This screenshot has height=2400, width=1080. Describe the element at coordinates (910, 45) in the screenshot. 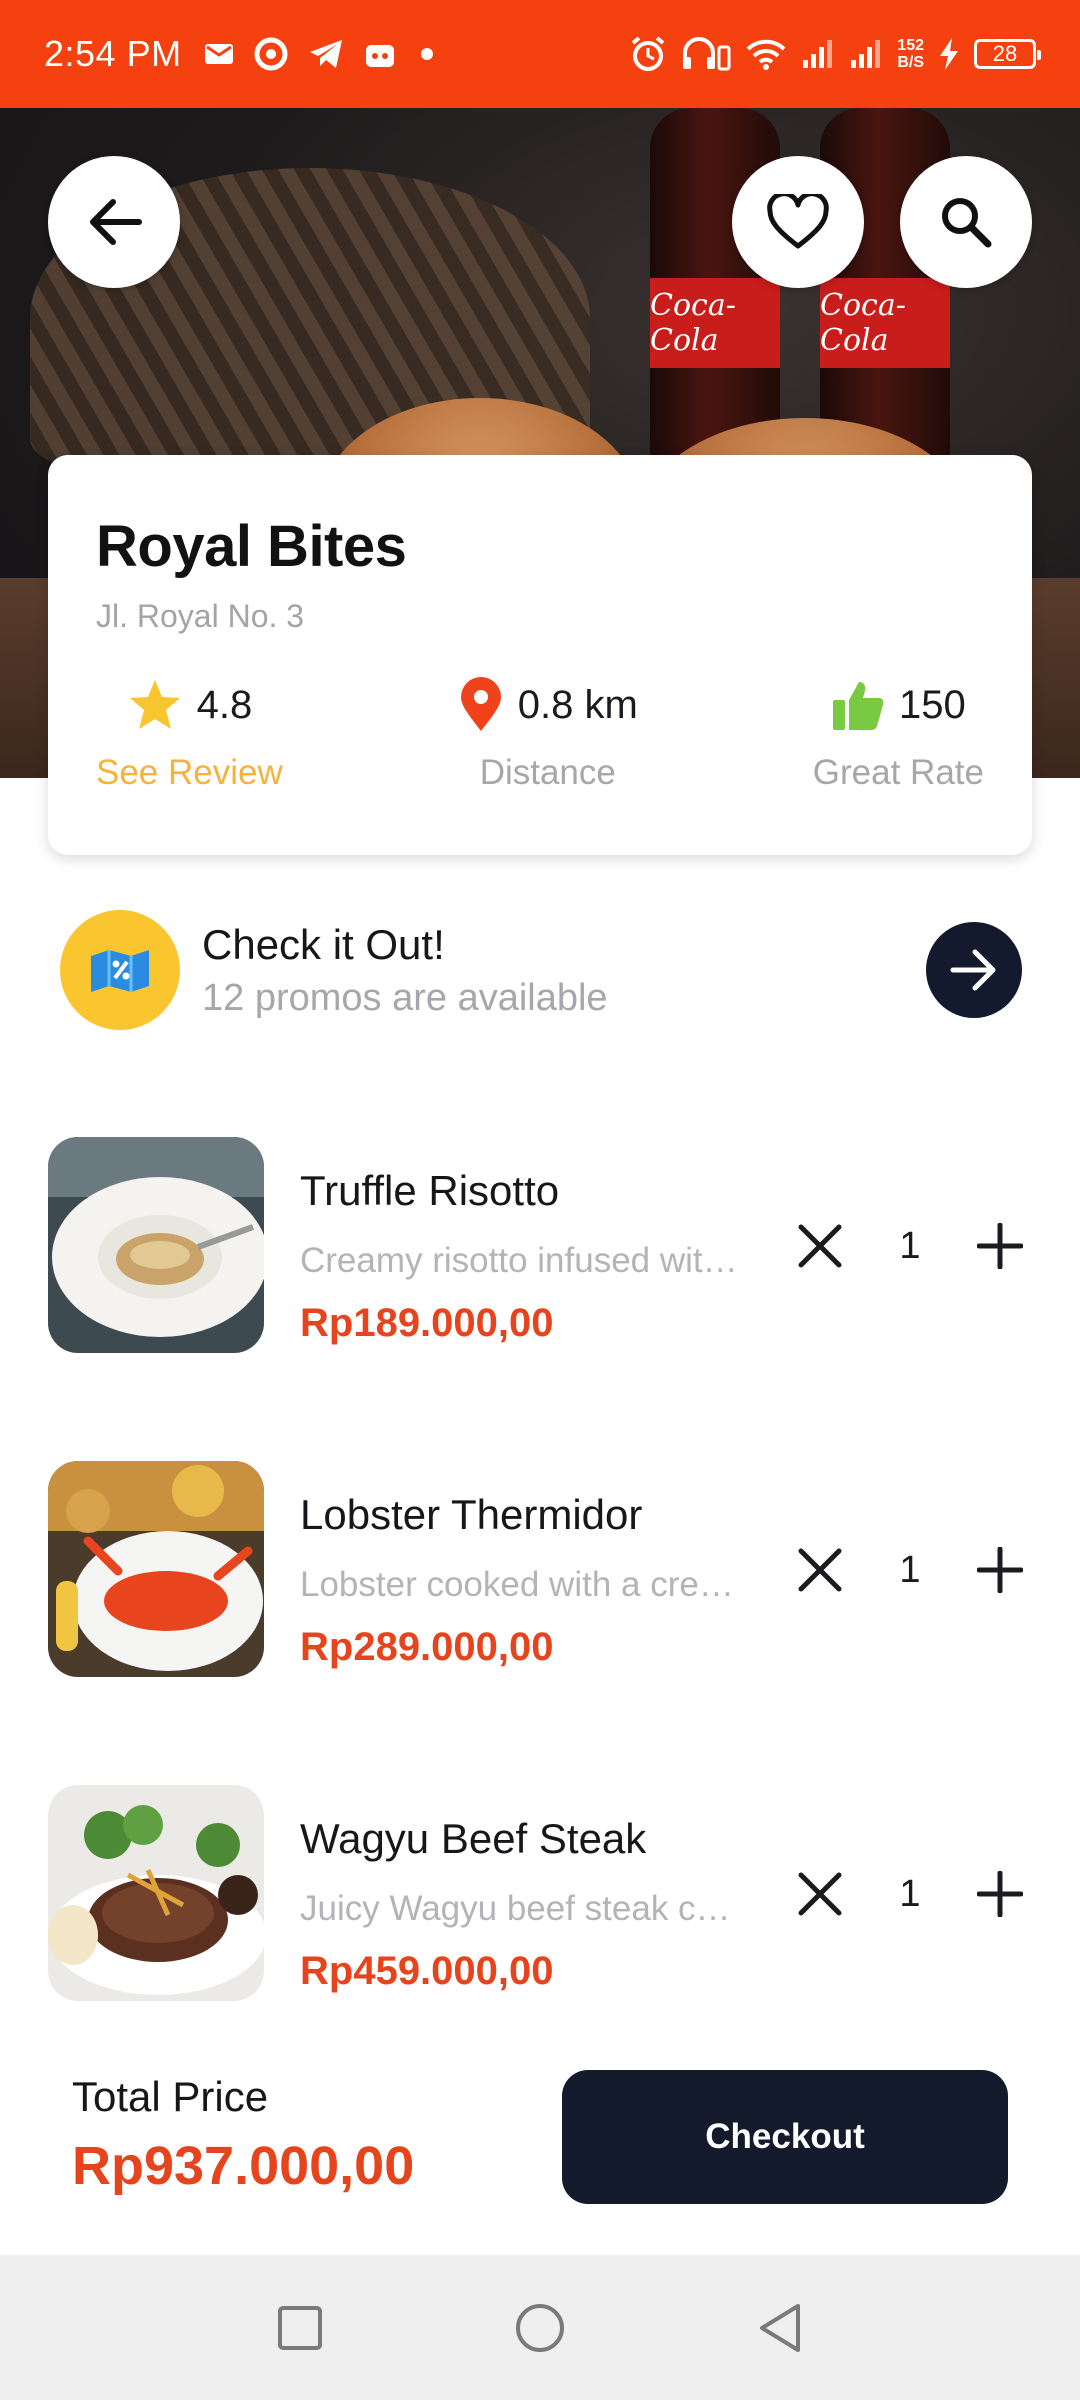

I see `network-speed-value: 152` at that location.